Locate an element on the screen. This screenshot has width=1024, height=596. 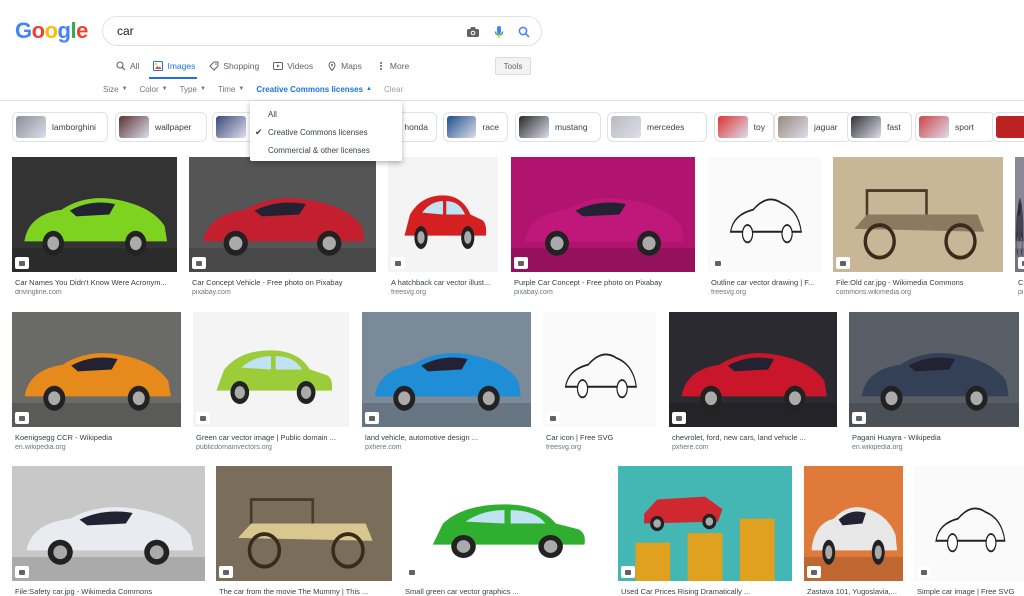
image-result: Cpi is located at coordinates (1019, 230).